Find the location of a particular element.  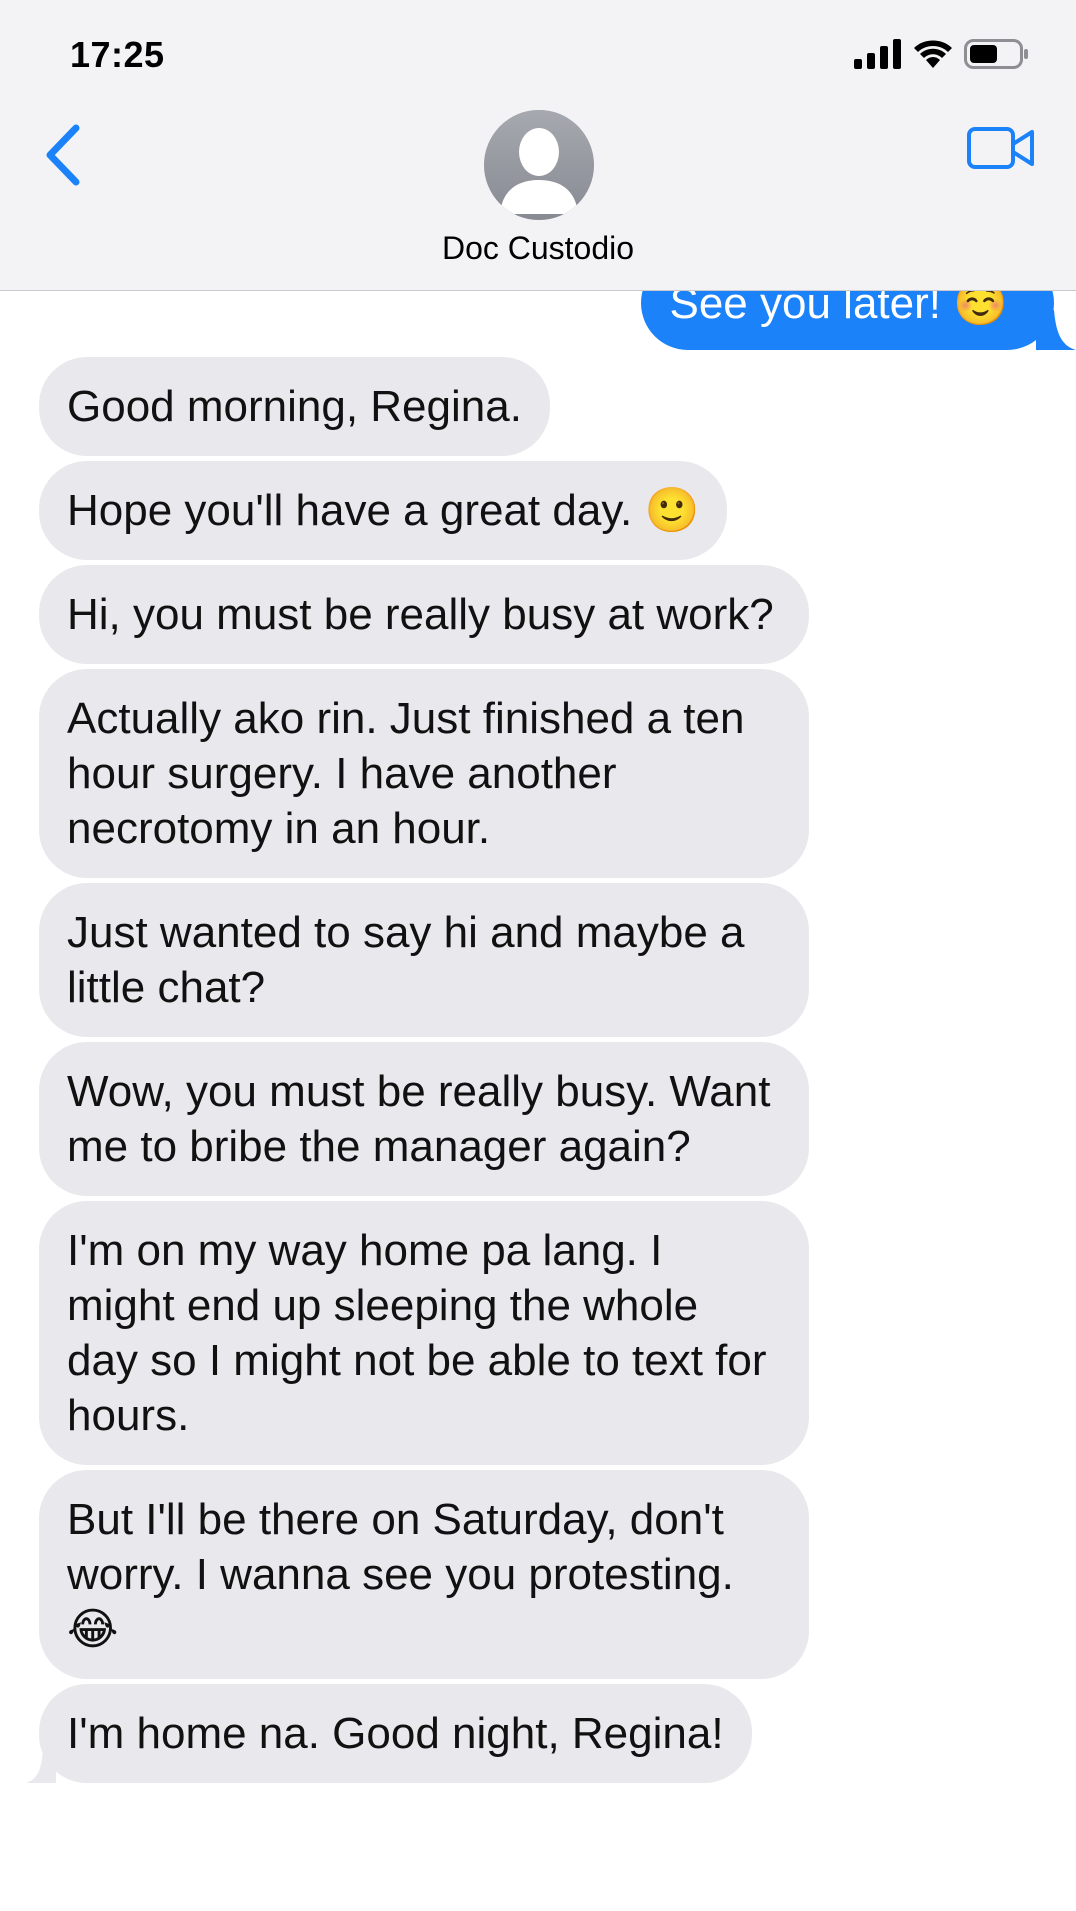

video-call-button is located at coordinates (1001, 149).